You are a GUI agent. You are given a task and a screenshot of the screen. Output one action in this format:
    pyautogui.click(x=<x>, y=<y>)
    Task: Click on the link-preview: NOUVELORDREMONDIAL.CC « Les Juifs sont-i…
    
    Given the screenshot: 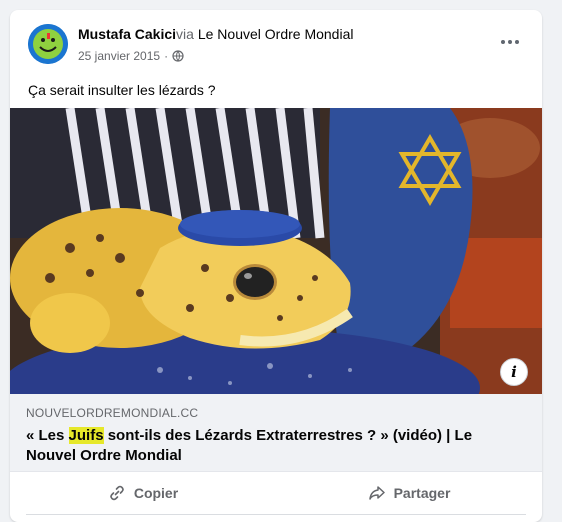 What is the action you would take?
    pyautogui.click(x=276, y=433)
    